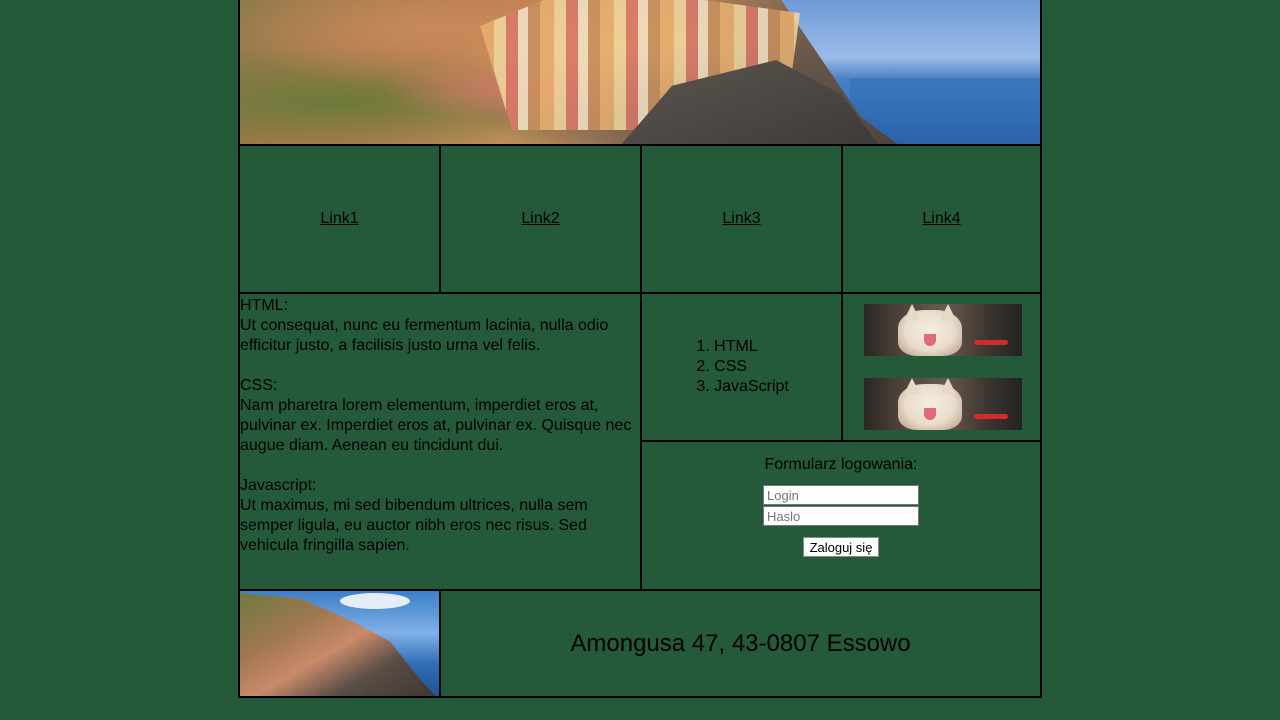 Image resolution: width=1280 pixels, height=720 pixels. Describe the element at coordinates (751, 387) in the screenshot. I see `list-item: JavaScript` at that location.